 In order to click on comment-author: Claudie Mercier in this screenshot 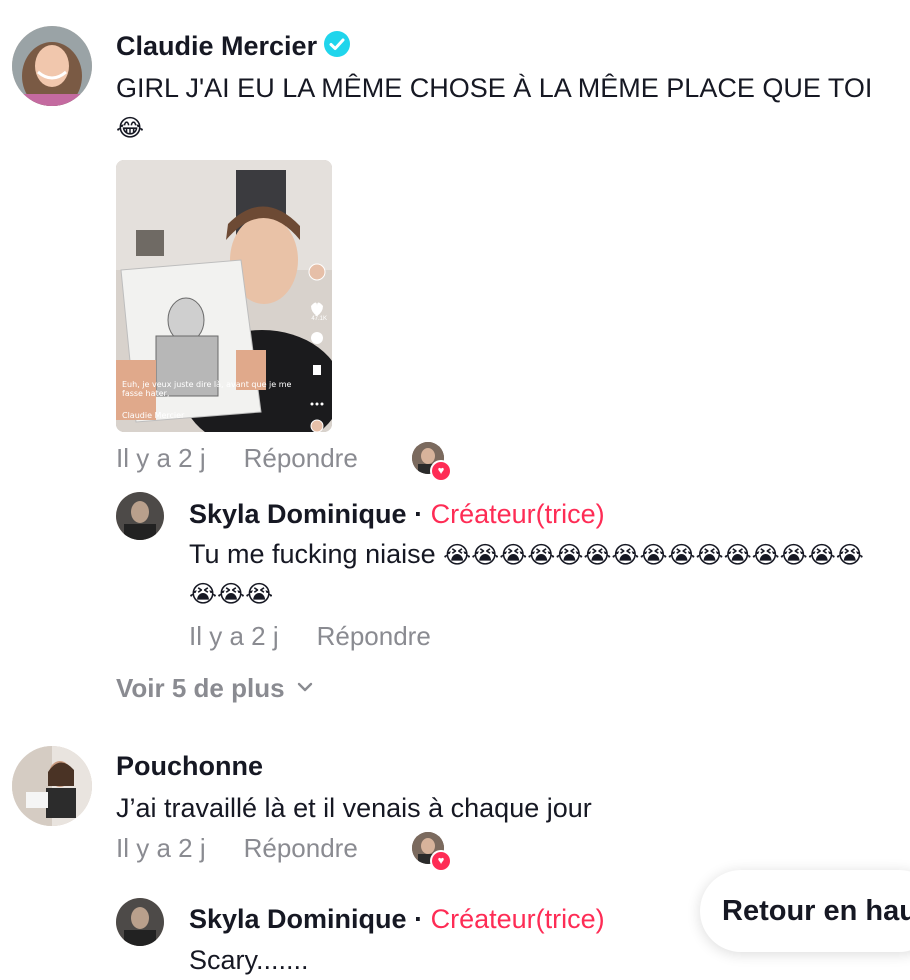, I will do `click(233, 46)`.